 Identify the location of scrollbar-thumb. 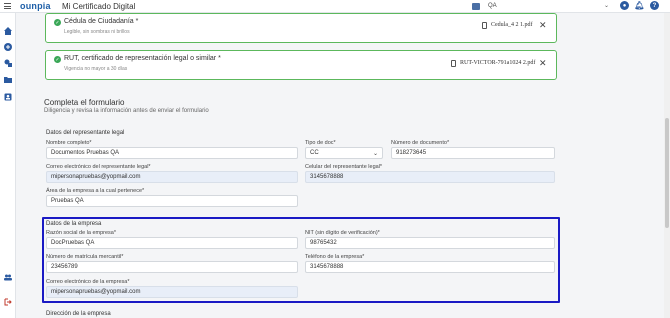
(667, 173).